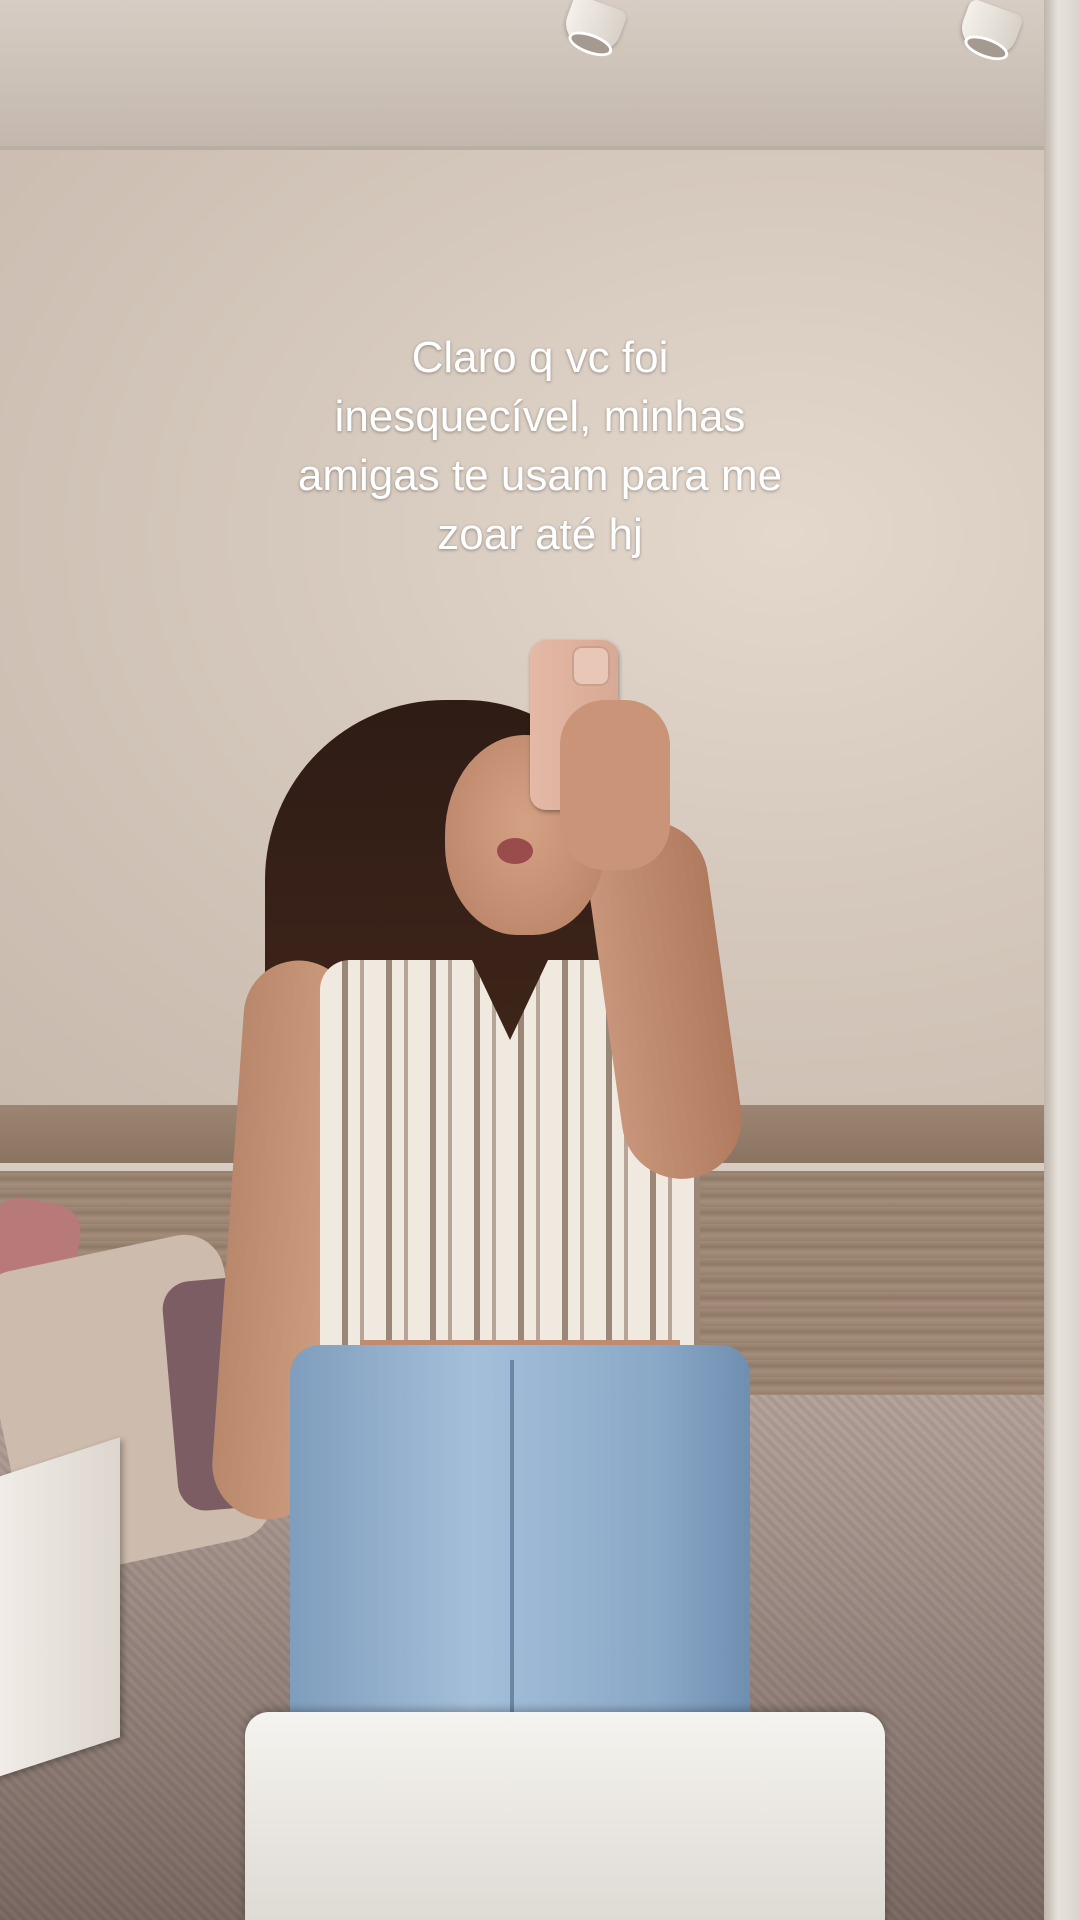 The width and height of the screenshot is (1080, 1920). What do you see at coordinates (615, 785) in the screenshot?
I see `hand-holding-phone` at bounding box center [615, 785].